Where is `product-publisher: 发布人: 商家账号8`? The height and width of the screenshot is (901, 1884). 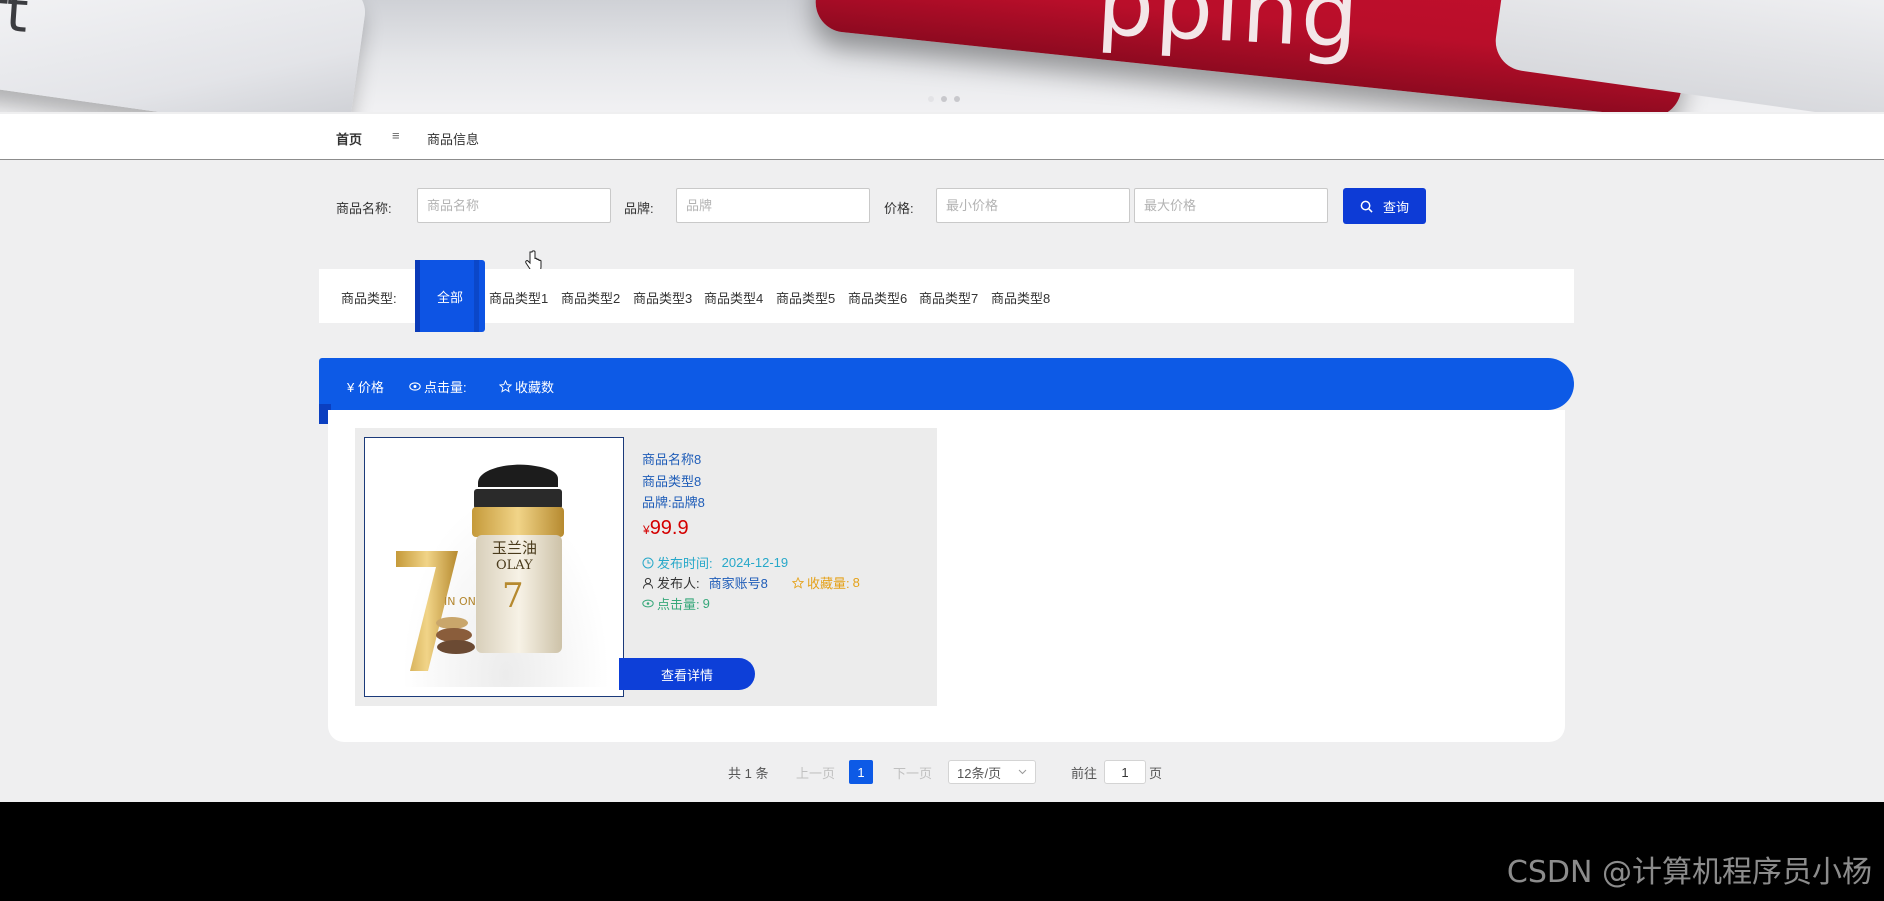
product-publisher: 发布人: 商家账号8 is located at coordinates (705, 582).